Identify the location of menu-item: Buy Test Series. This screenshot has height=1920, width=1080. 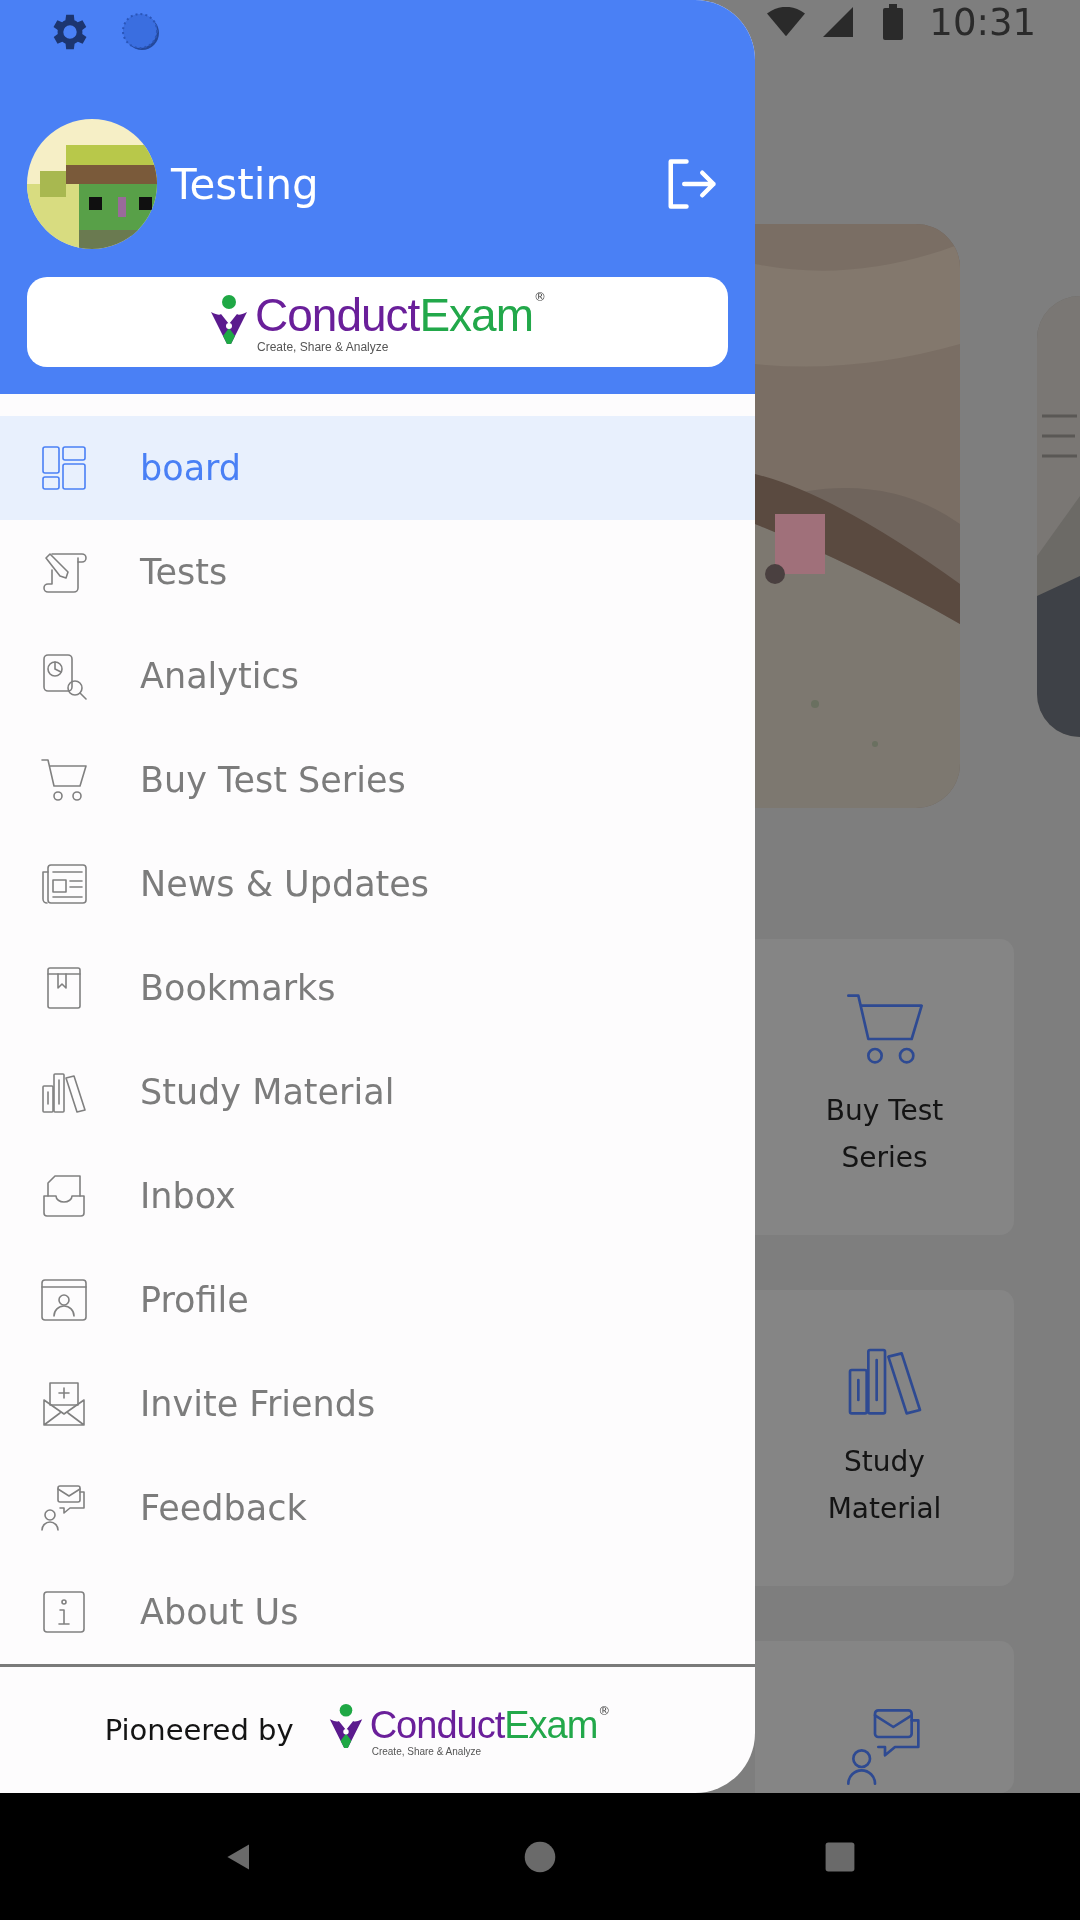
(377, 780).